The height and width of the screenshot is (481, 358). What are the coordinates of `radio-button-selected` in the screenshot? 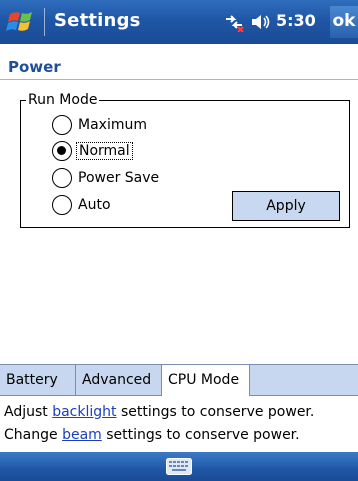 It's located at (62, 151).